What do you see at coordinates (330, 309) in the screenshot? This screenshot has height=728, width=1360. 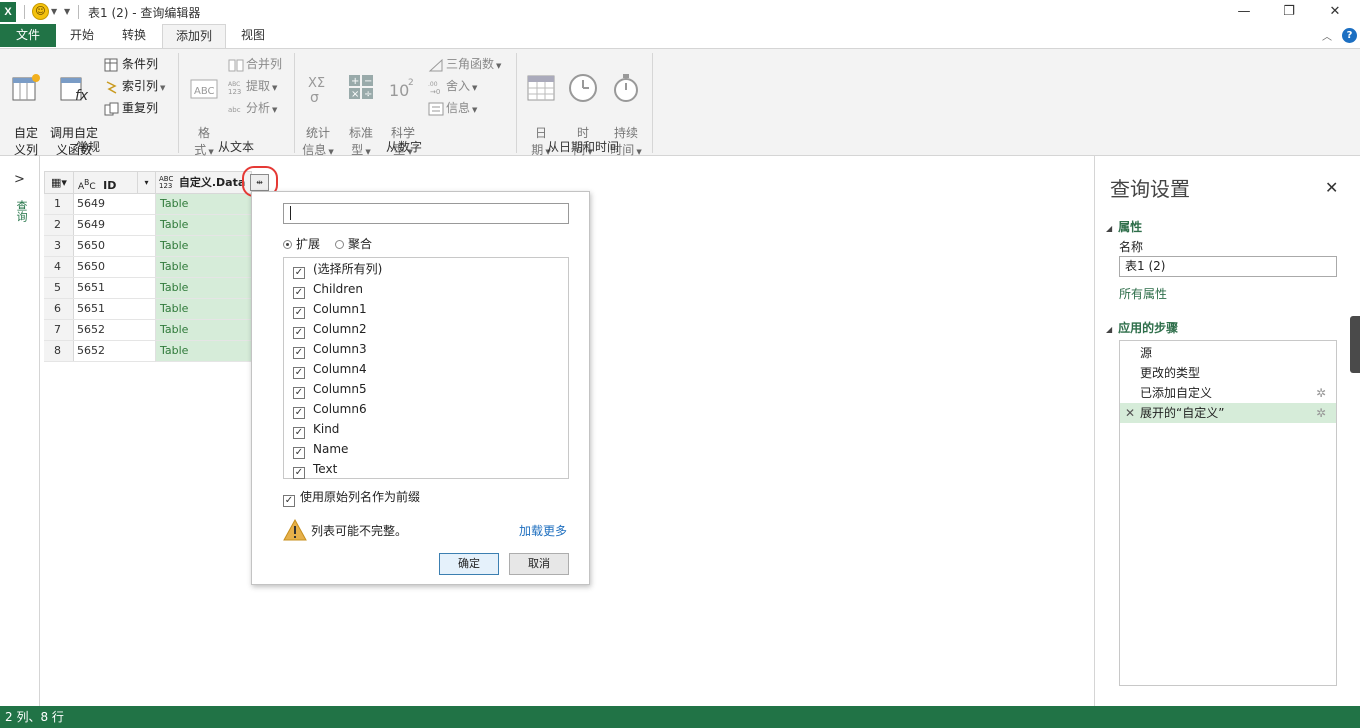 I see `column-checkbox-item: ✓ Column1` at bounding box center [330, 309].